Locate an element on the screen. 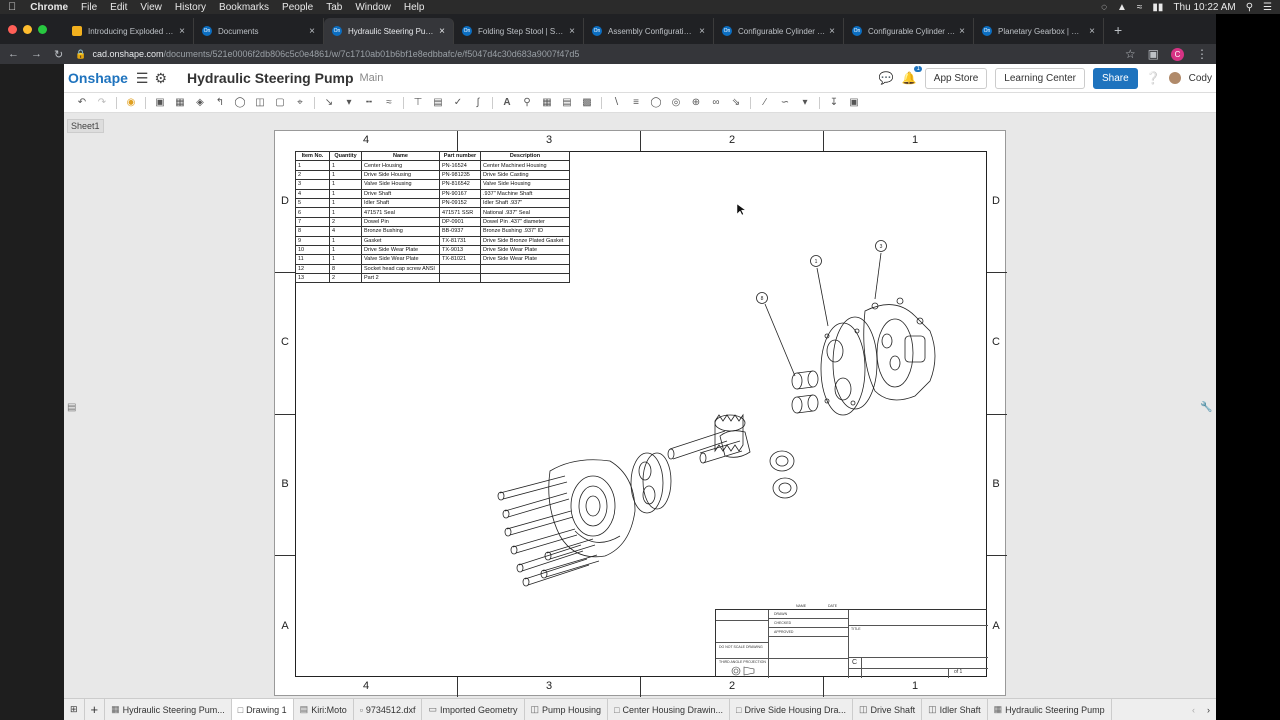  sheet-tab: Sheet1 is located at coordinates (85, 126).